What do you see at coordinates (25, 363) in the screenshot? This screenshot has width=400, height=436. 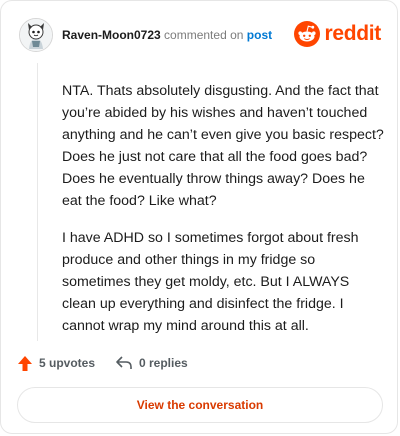 I see `upvote-arrow-icon` at bounding box center [25, 363].